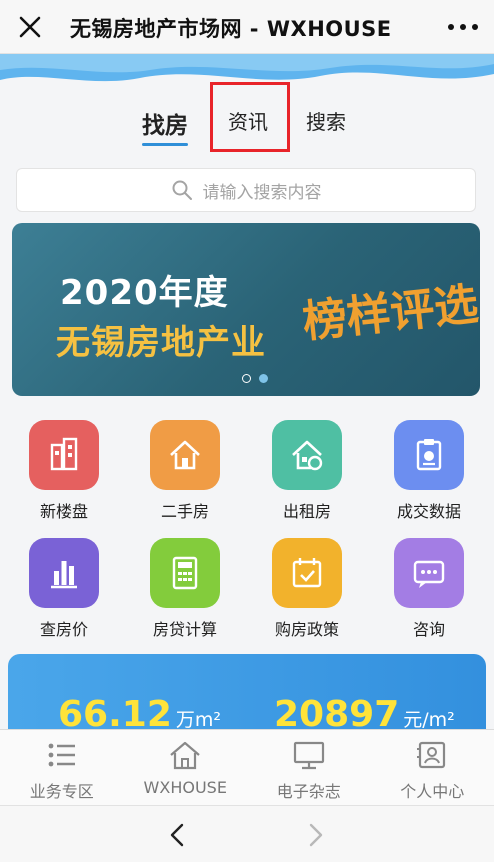  Describe the element at coordinates (307, 455) in the screenshot. I see `rent-house-icon` at that location.